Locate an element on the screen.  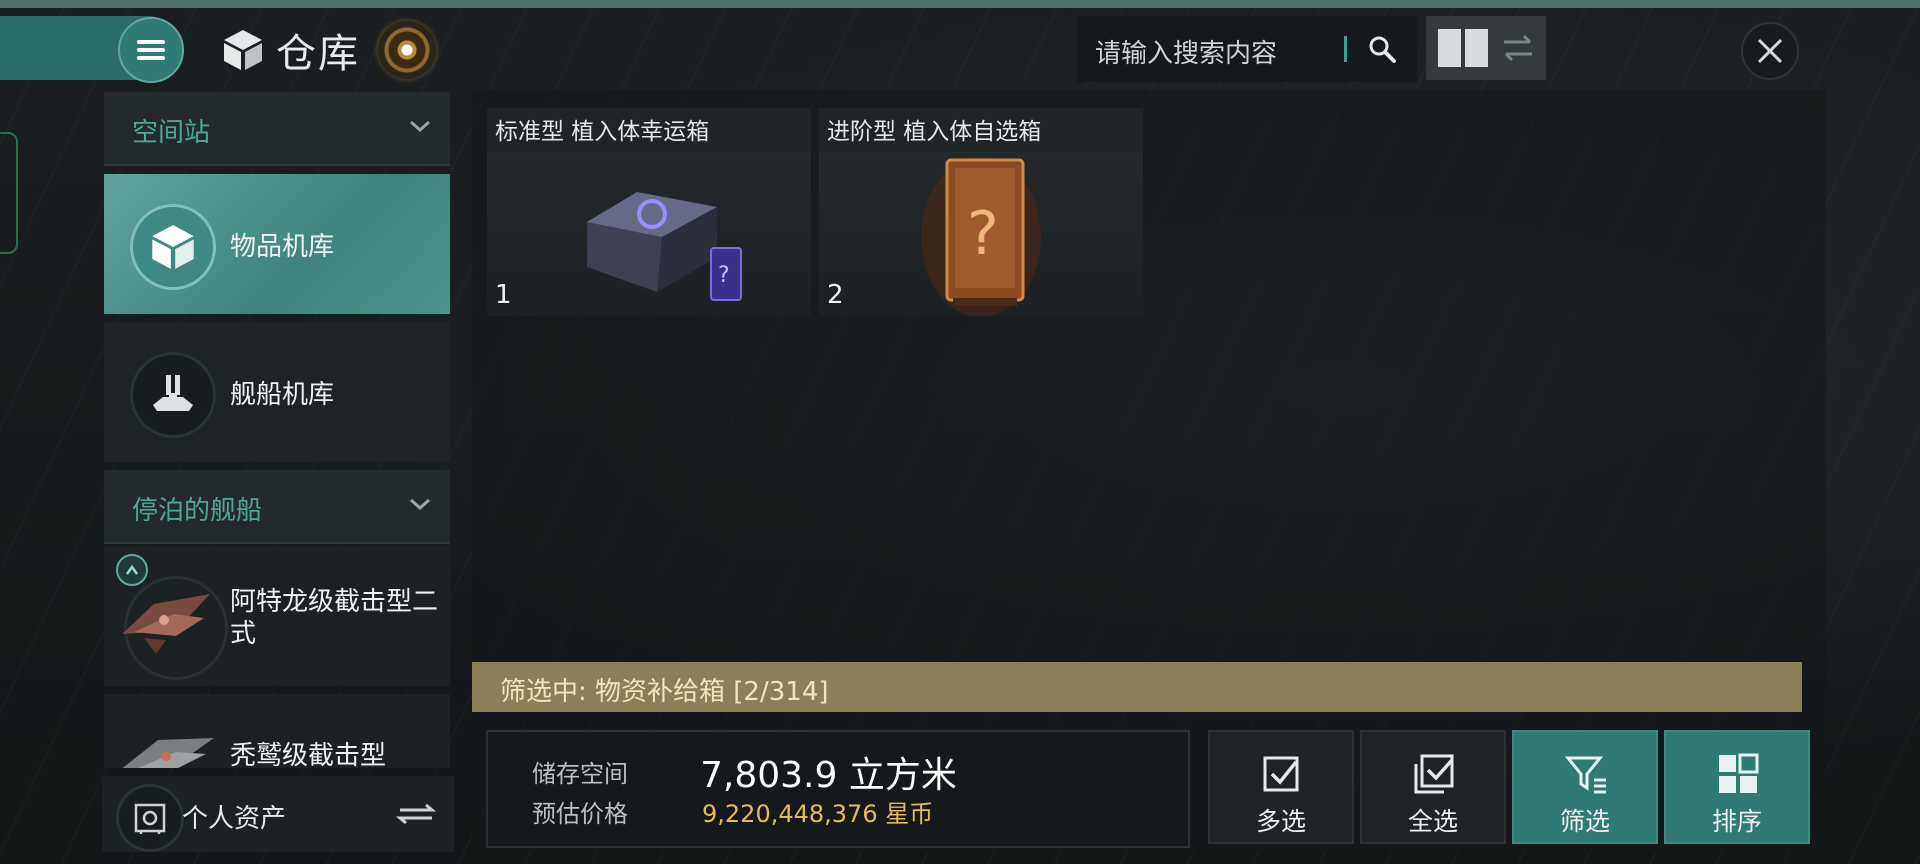
personal-assets-bar: 个人资产 is located at coordinates (278, 814).